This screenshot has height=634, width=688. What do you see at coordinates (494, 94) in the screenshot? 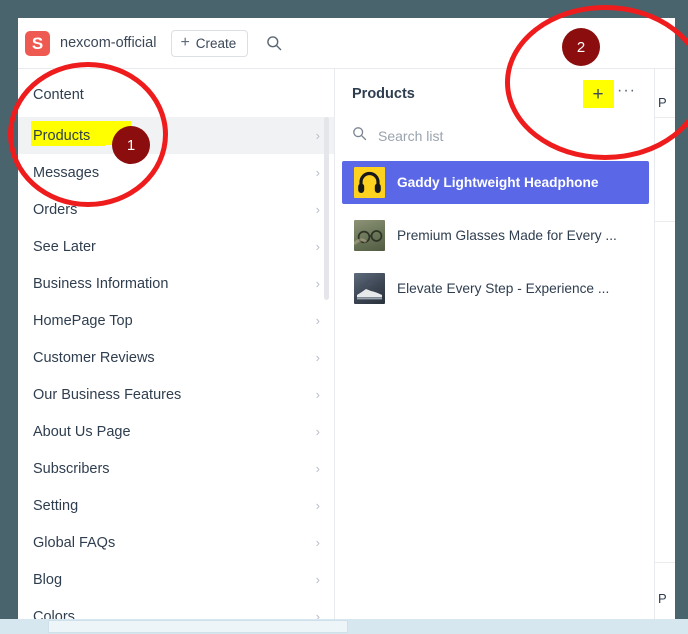
I see `list-panel-header: Products + ···` at bounding box center [494, 94].